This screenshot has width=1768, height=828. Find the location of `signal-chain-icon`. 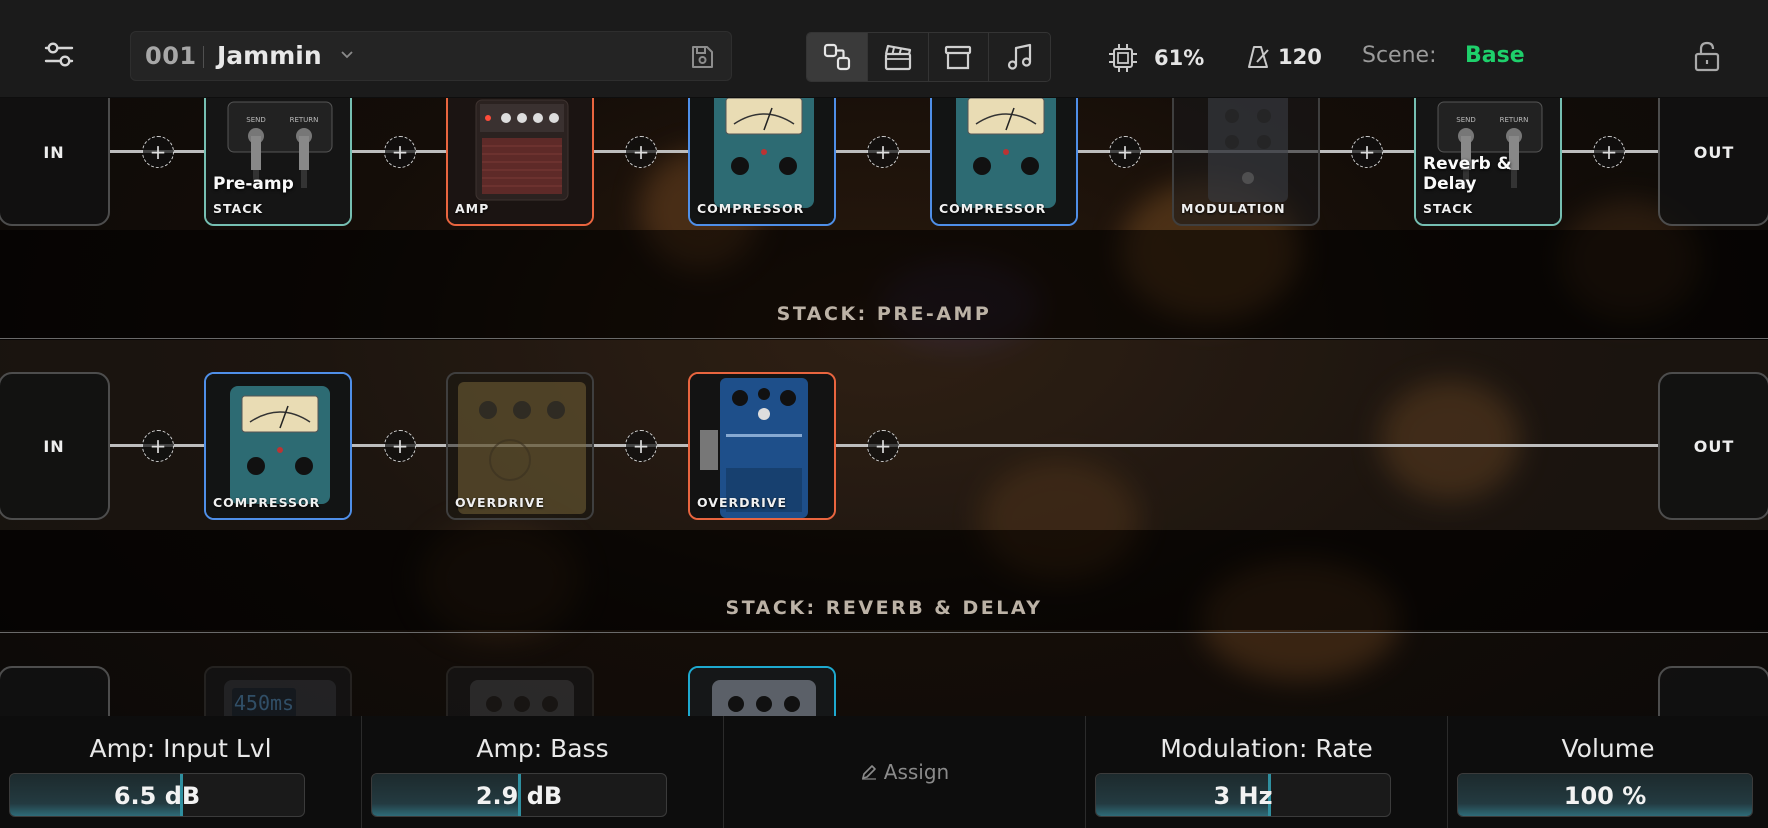

signal-chain-icon is located at coordinates (837, 57).